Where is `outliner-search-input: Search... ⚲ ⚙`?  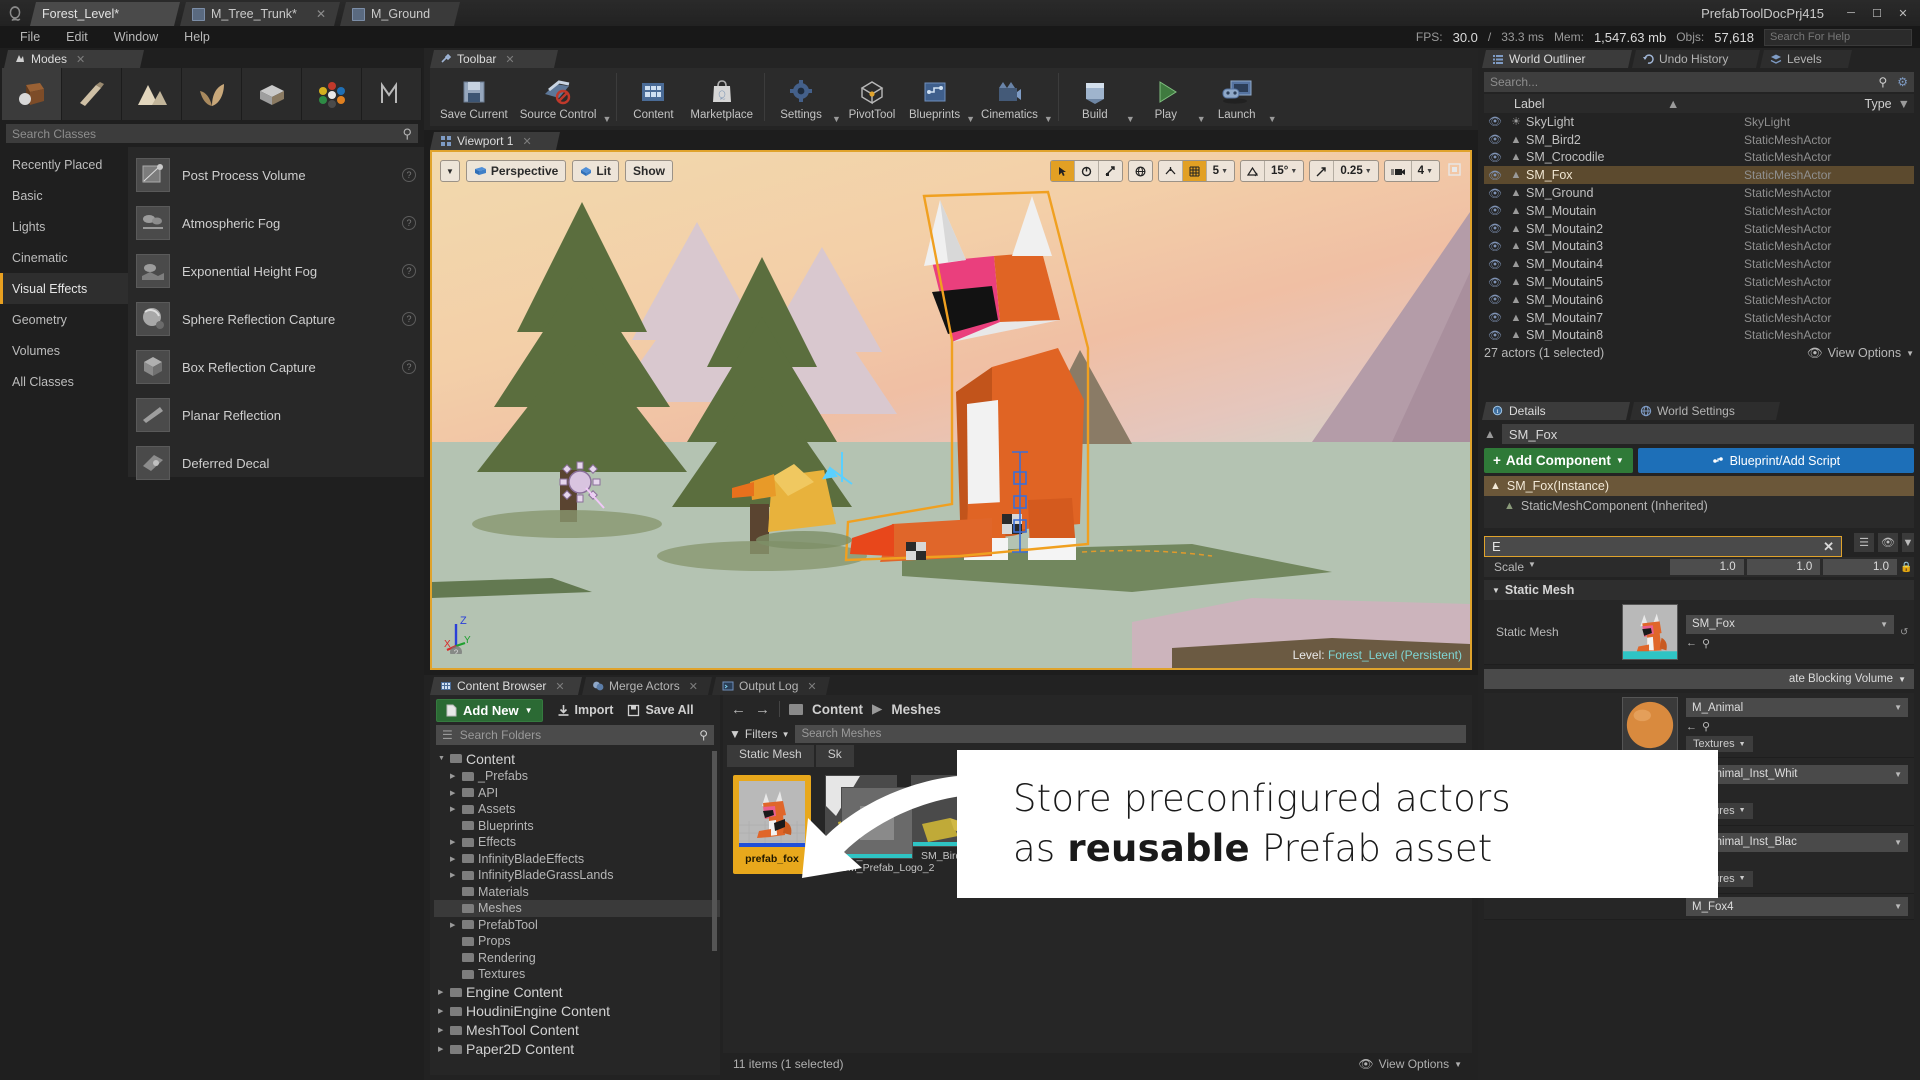 outliner-search-input: Search... ⚲ ⚙ is located at coordinates (1699, 82).